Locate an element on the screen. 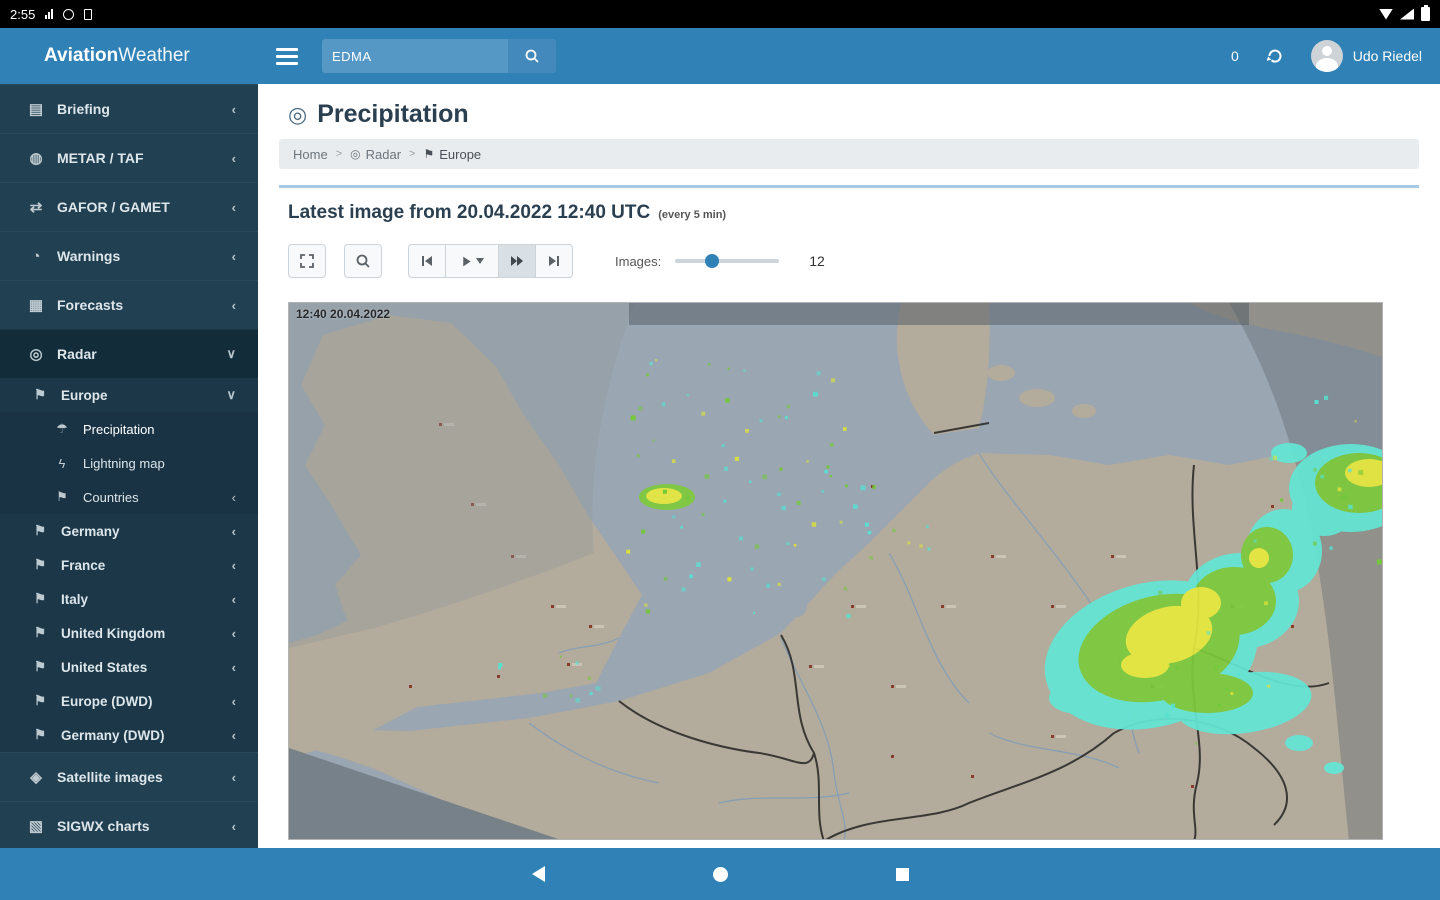 The height and width of the screenshot is (900, 1440). sidebar-item-germany: ⚑ Germany ‹ is located at coordinates (129, 531).